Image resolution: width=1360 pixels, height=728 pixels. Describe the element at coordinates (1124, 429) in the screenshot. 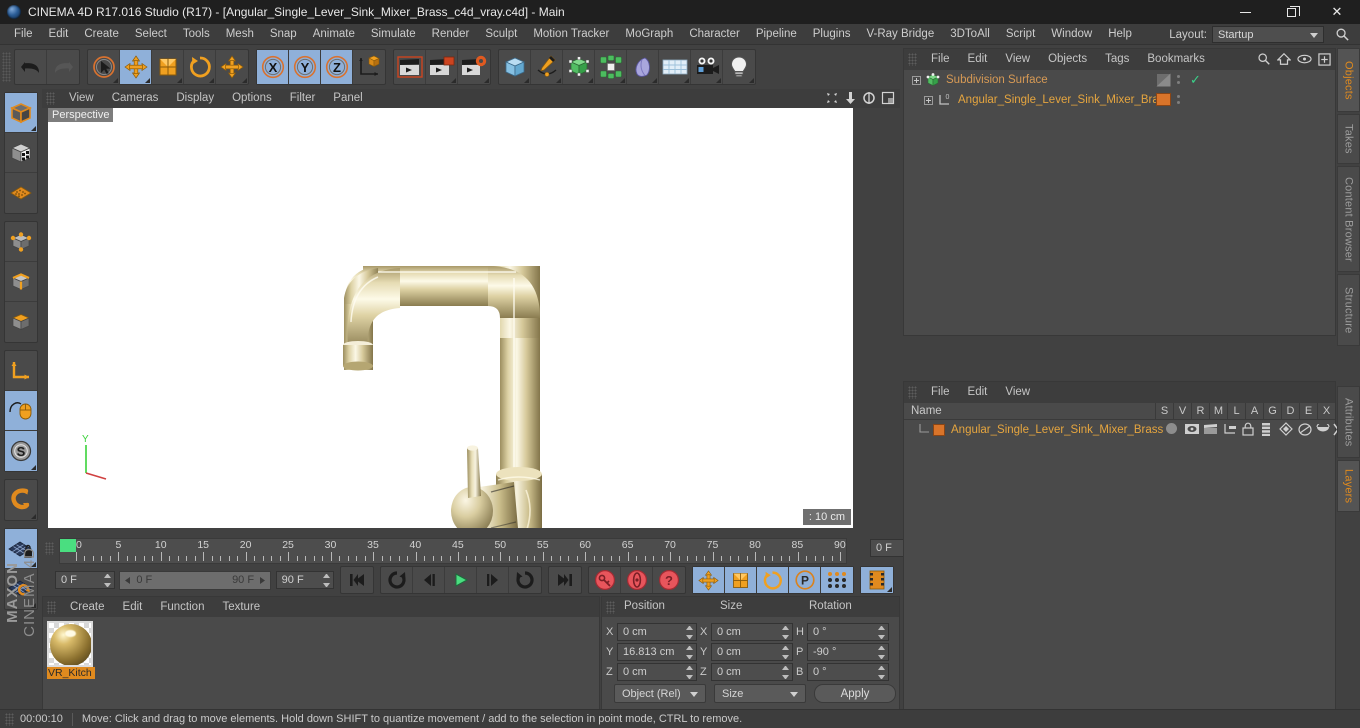

I see `layer-row: Angular_Single_Lever_Sink_Mixer_Brass` at that location.